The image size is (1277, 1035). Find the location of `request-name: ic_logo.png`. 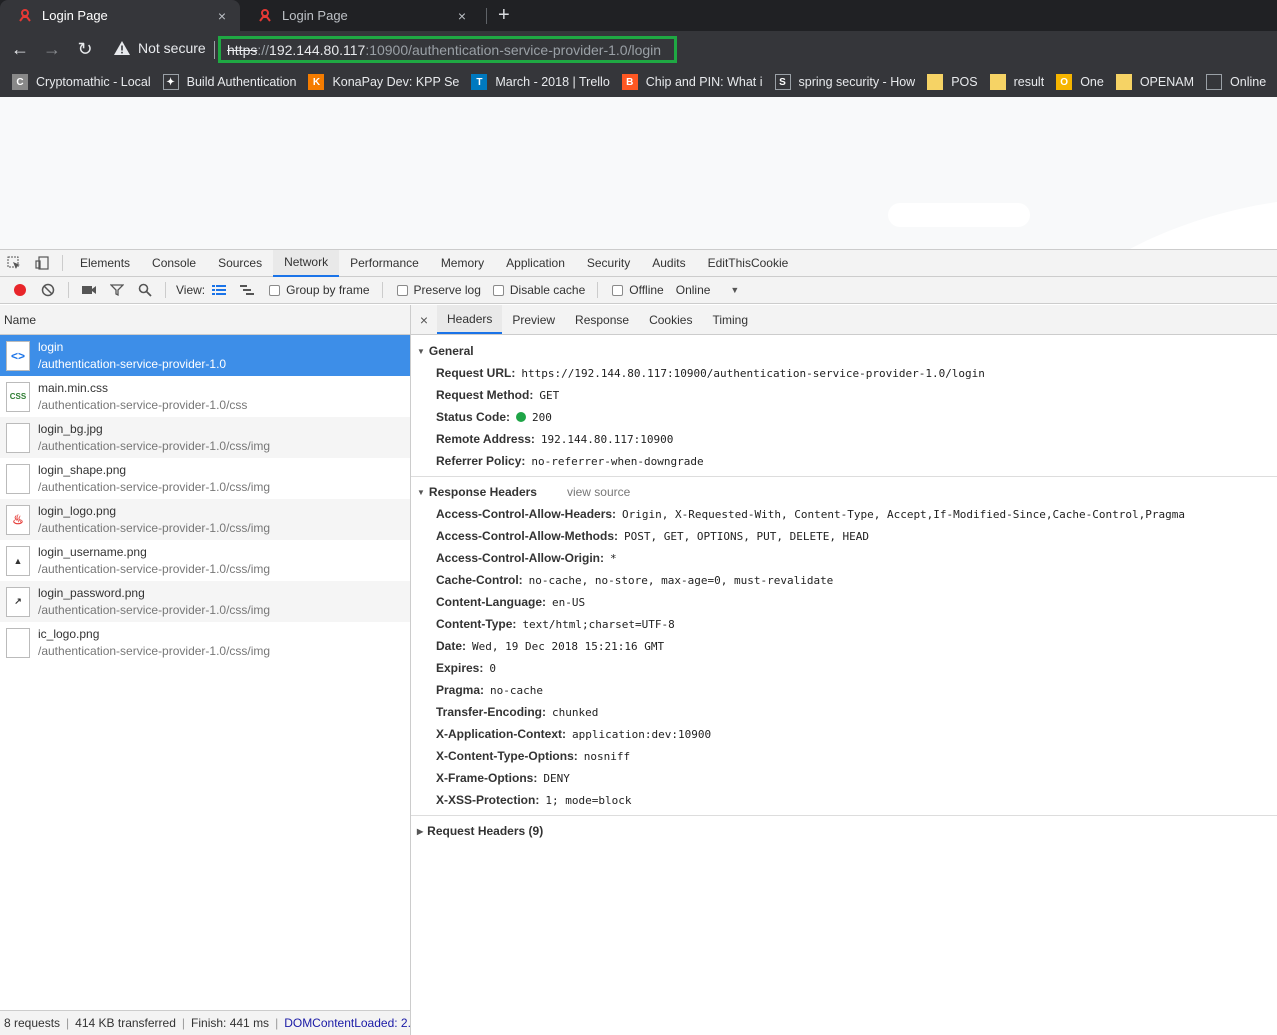

request-name: ic_logo.png is located at coordinates (69, 633).